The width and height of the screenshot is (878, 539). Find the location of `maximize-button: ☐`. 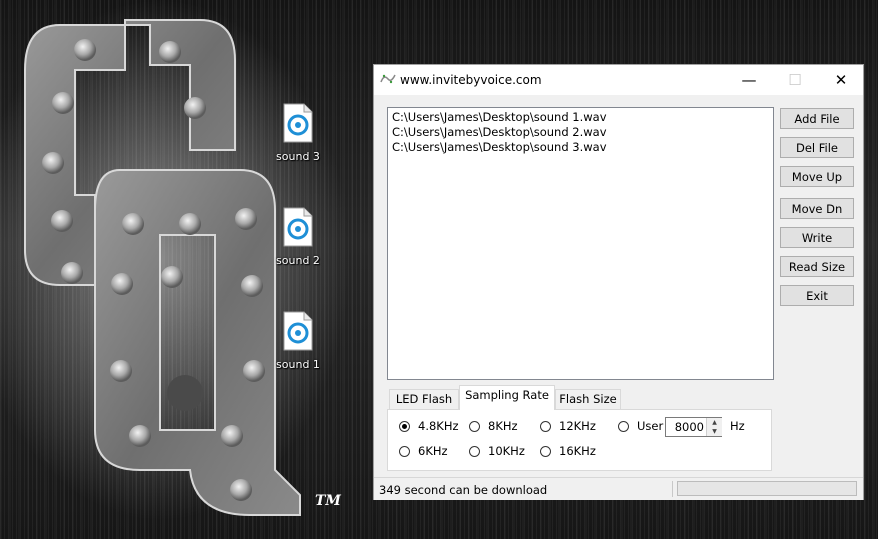

maximize-button: ☐ is located at coordinates (795, 80).